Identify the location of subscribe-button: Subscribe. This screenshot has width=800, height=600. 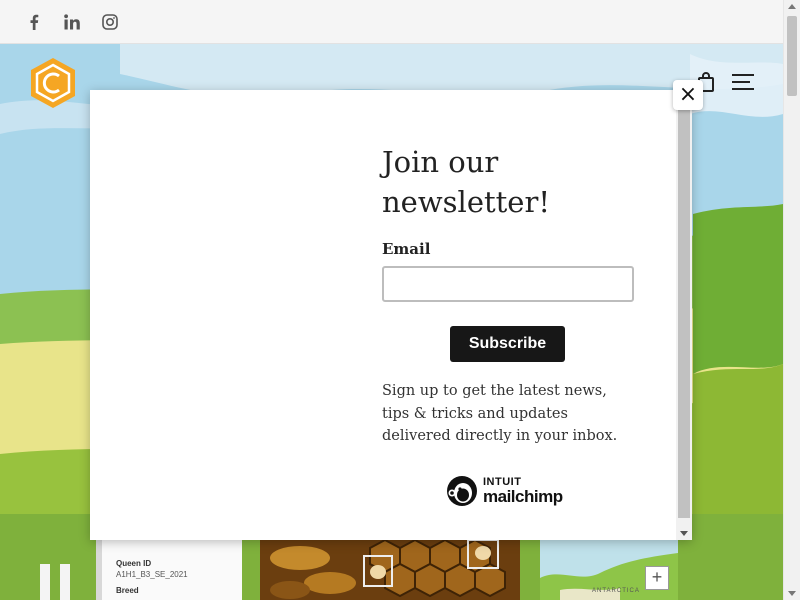
(507, 344).